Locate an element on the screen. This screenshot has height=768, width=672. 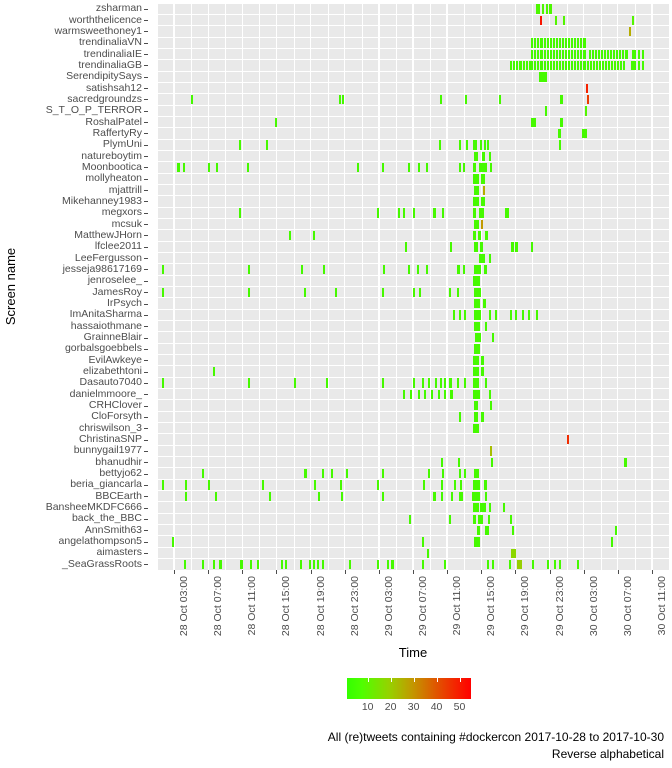
legend-tick-label: 40 is located at coordinates (436, 707).